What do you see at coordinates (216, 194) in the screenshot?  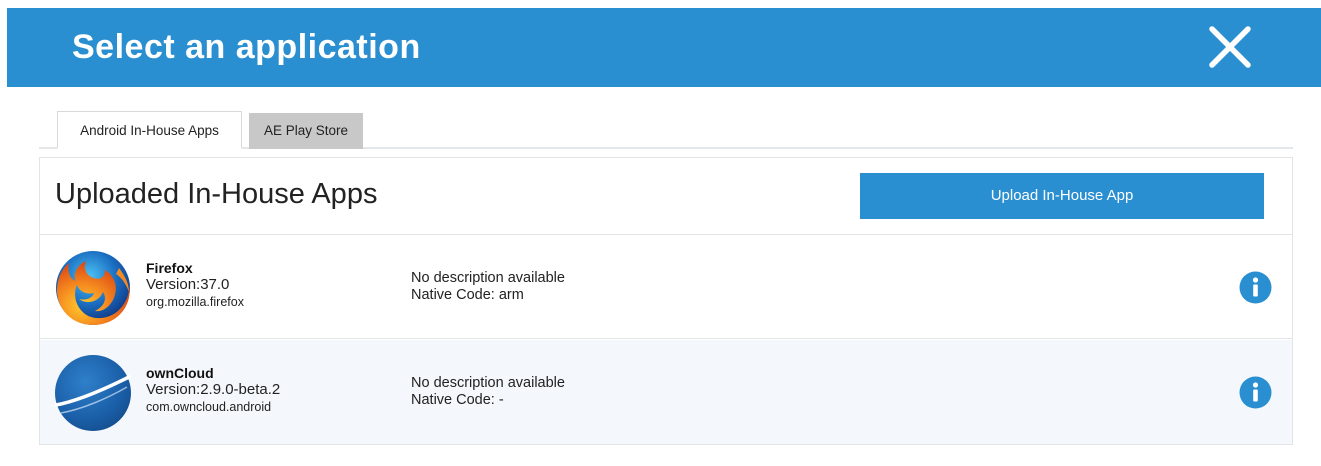 I see `panel-title: Uploaded In-House Apps` at bounding box center [216, 194].